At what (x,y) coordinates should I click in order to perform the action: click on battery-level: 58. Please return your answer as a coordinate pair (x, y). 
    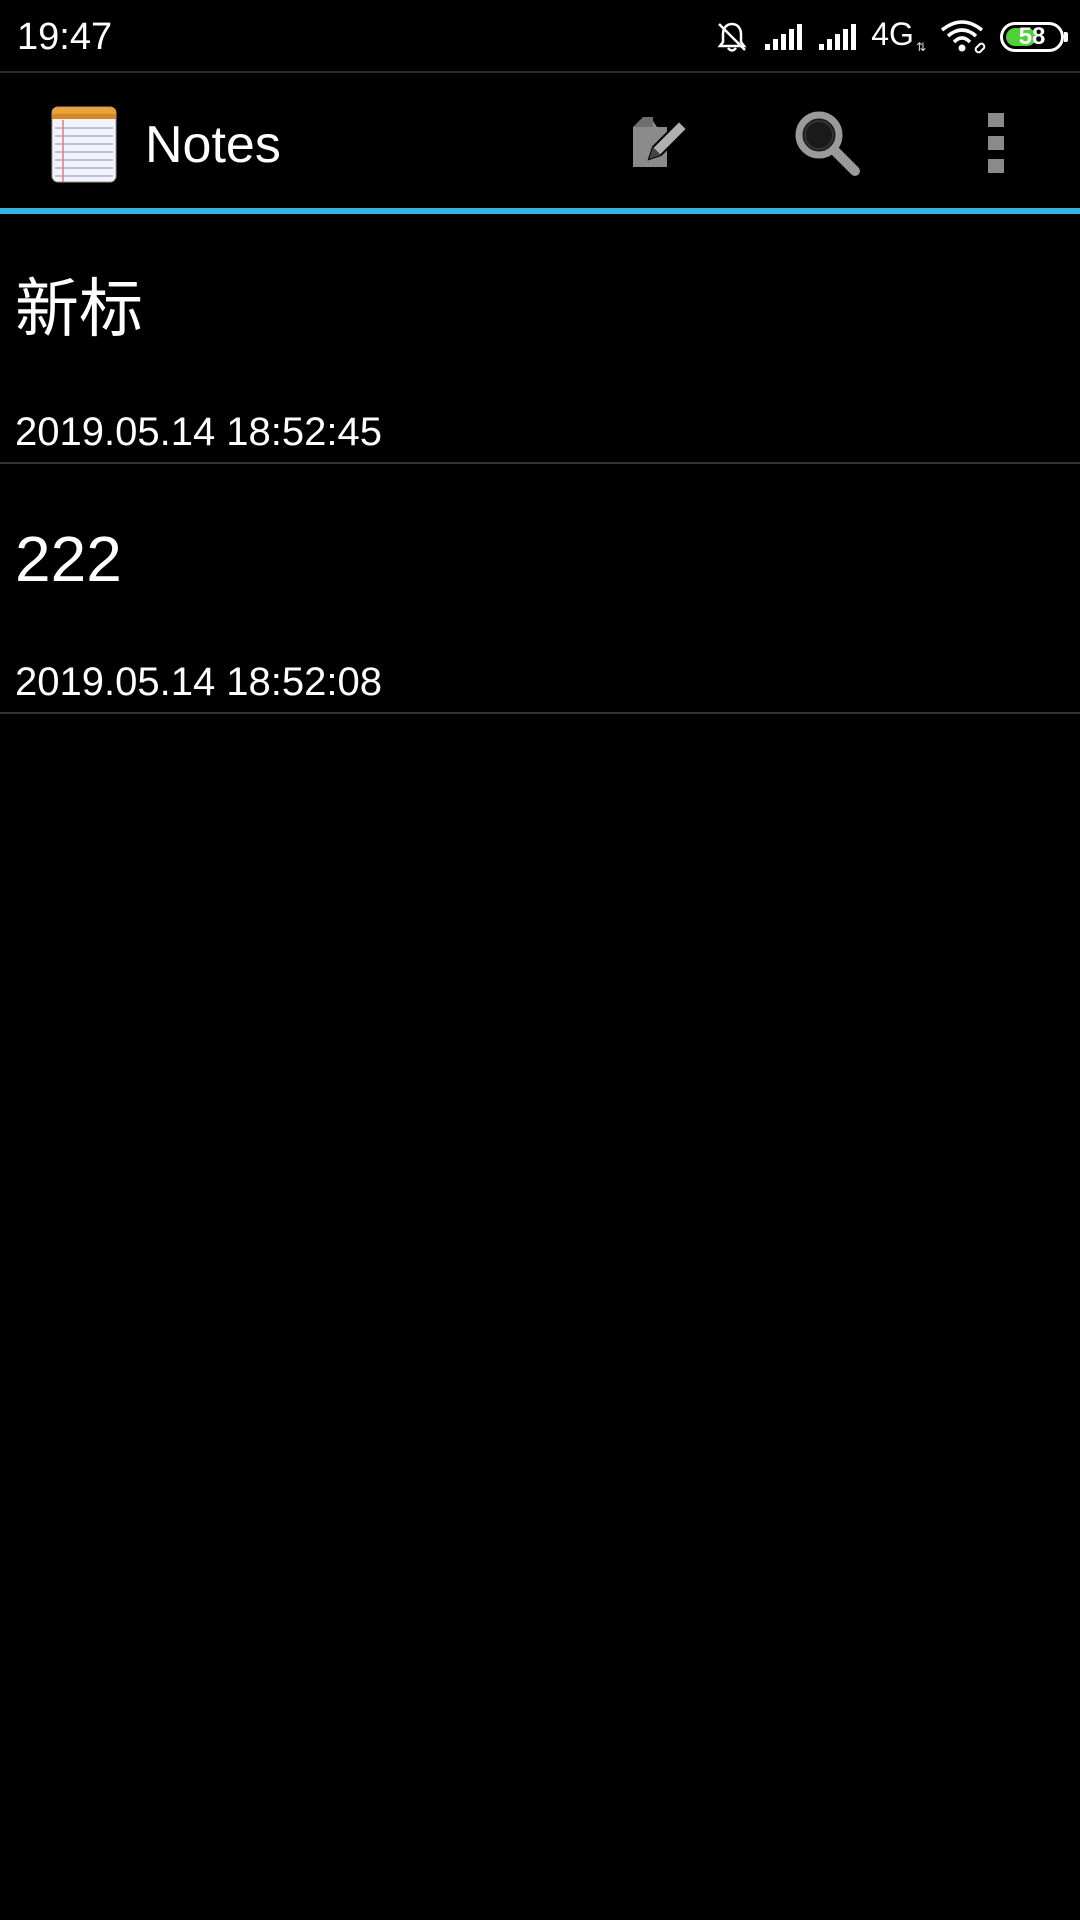
    Looking at the image, I should click on (1032, 36).